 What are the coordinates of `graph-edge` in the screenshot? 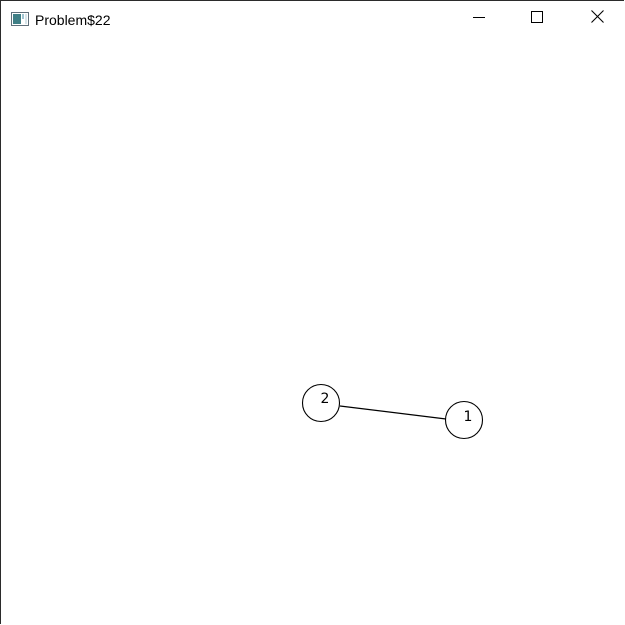 It's located at (393, 412).